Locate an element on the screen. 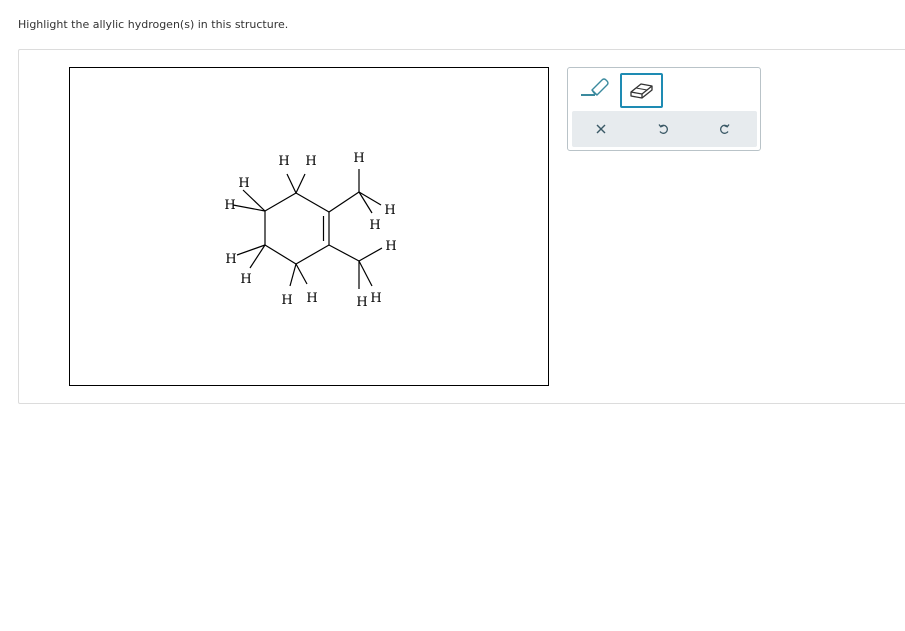 The width and height of the screenshot is (905, 631). redo-icon is located at coordinates (725, 129).